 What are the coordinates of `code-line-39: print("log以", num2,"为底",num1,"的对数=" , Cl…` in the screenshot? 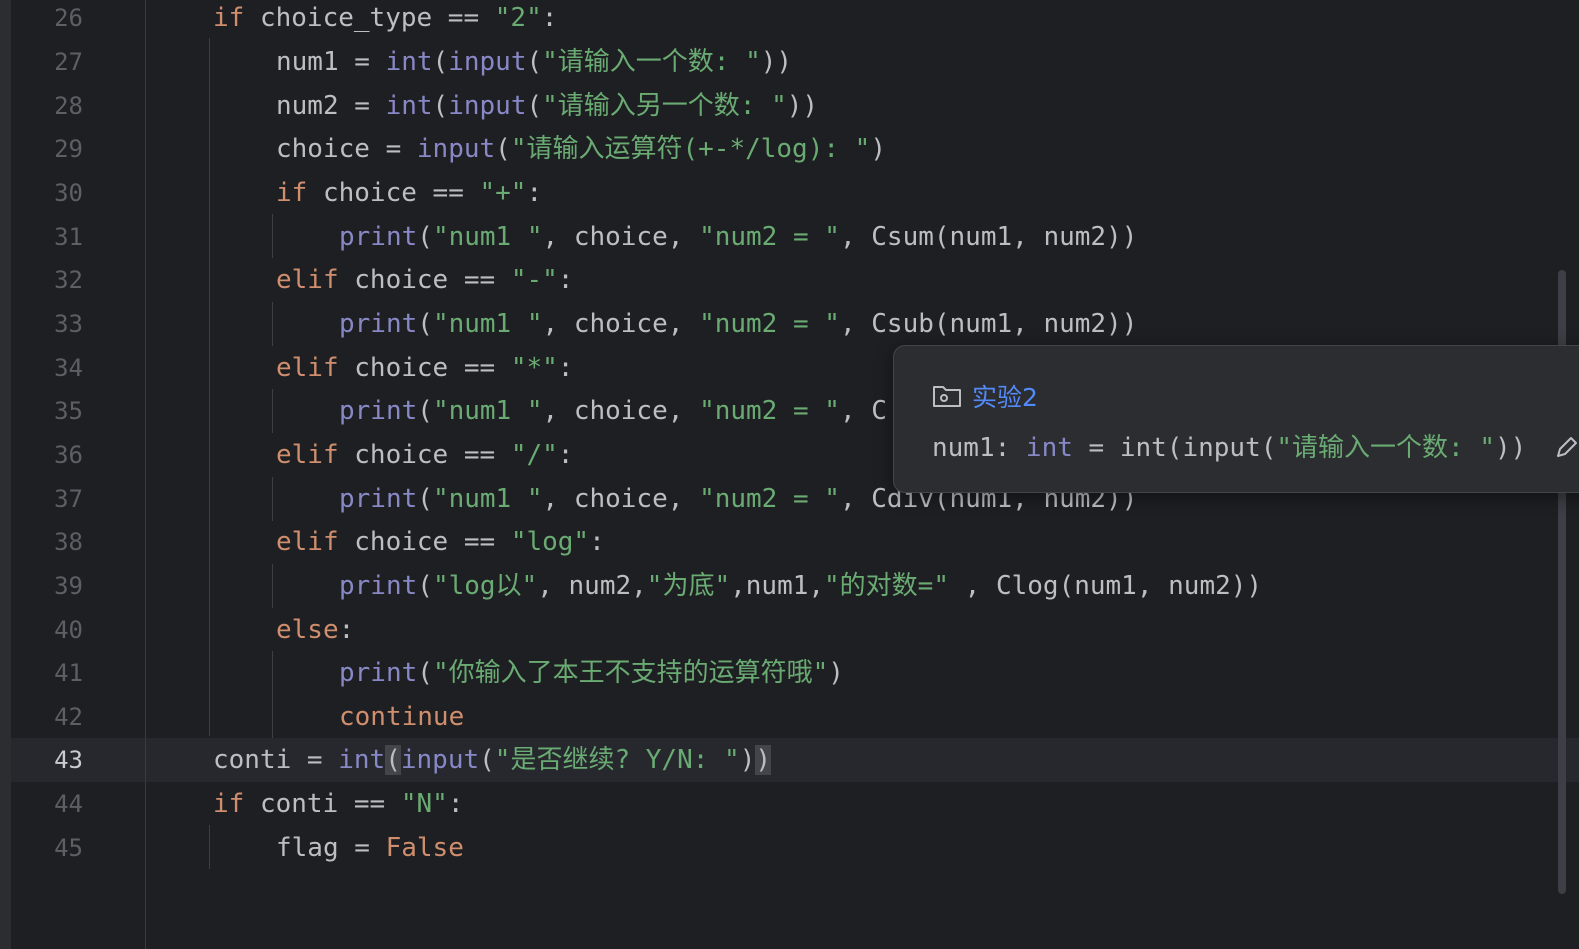 It's located at (862, 586).